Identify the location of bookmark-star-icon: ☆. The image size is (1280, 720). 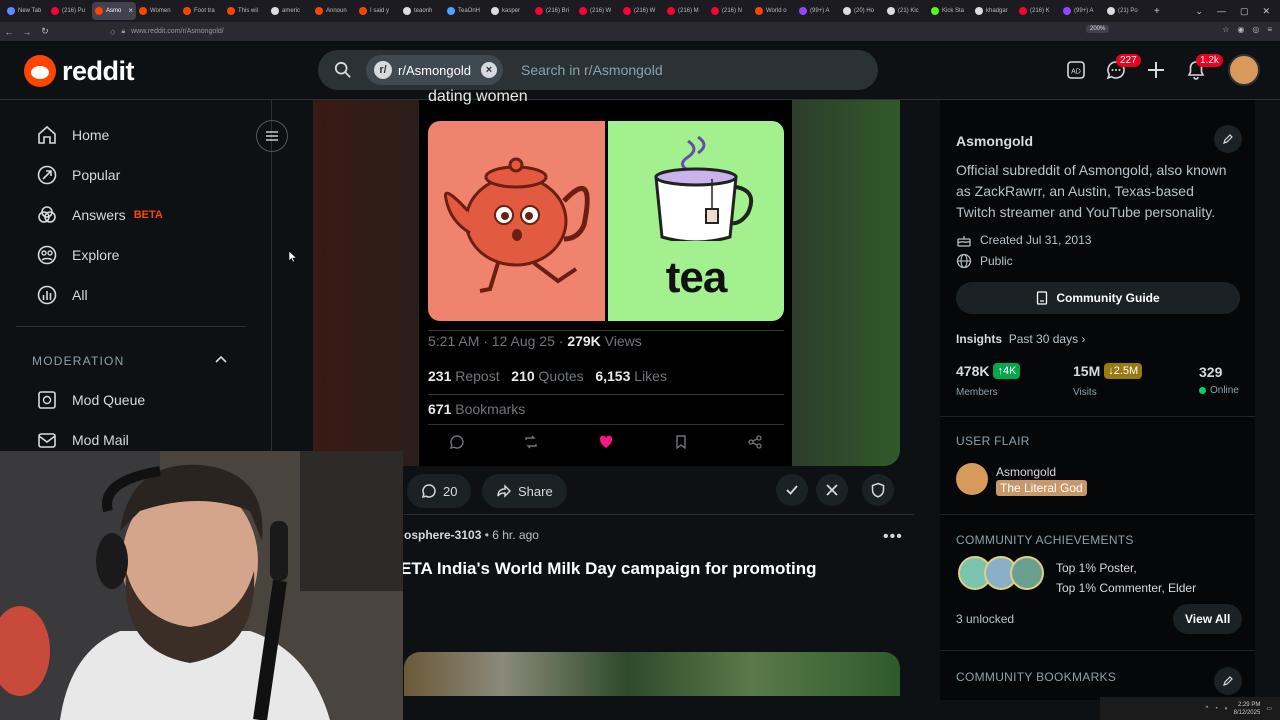
(1225, 29).